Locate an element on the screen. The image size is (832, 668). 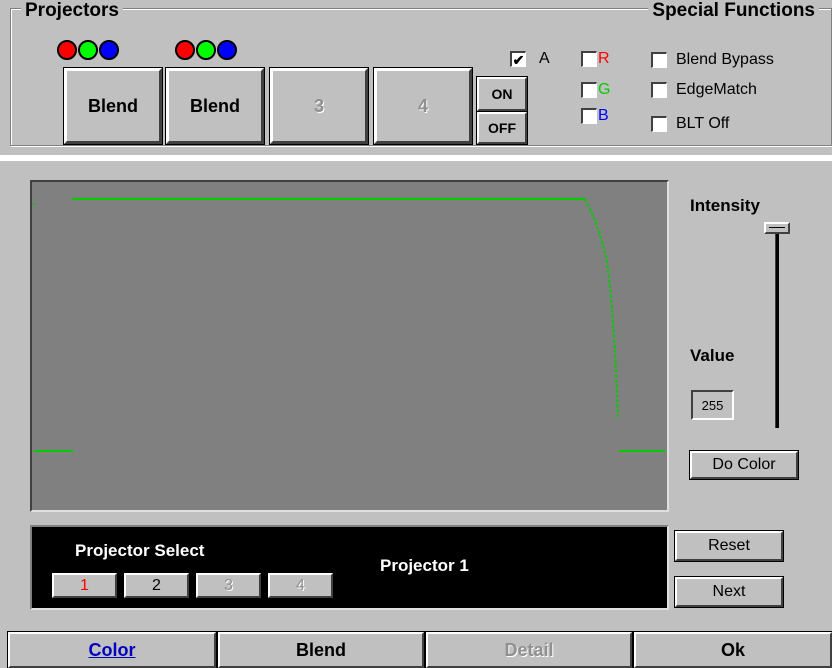
channel-a-label: A is located at coordinates (544, 58).